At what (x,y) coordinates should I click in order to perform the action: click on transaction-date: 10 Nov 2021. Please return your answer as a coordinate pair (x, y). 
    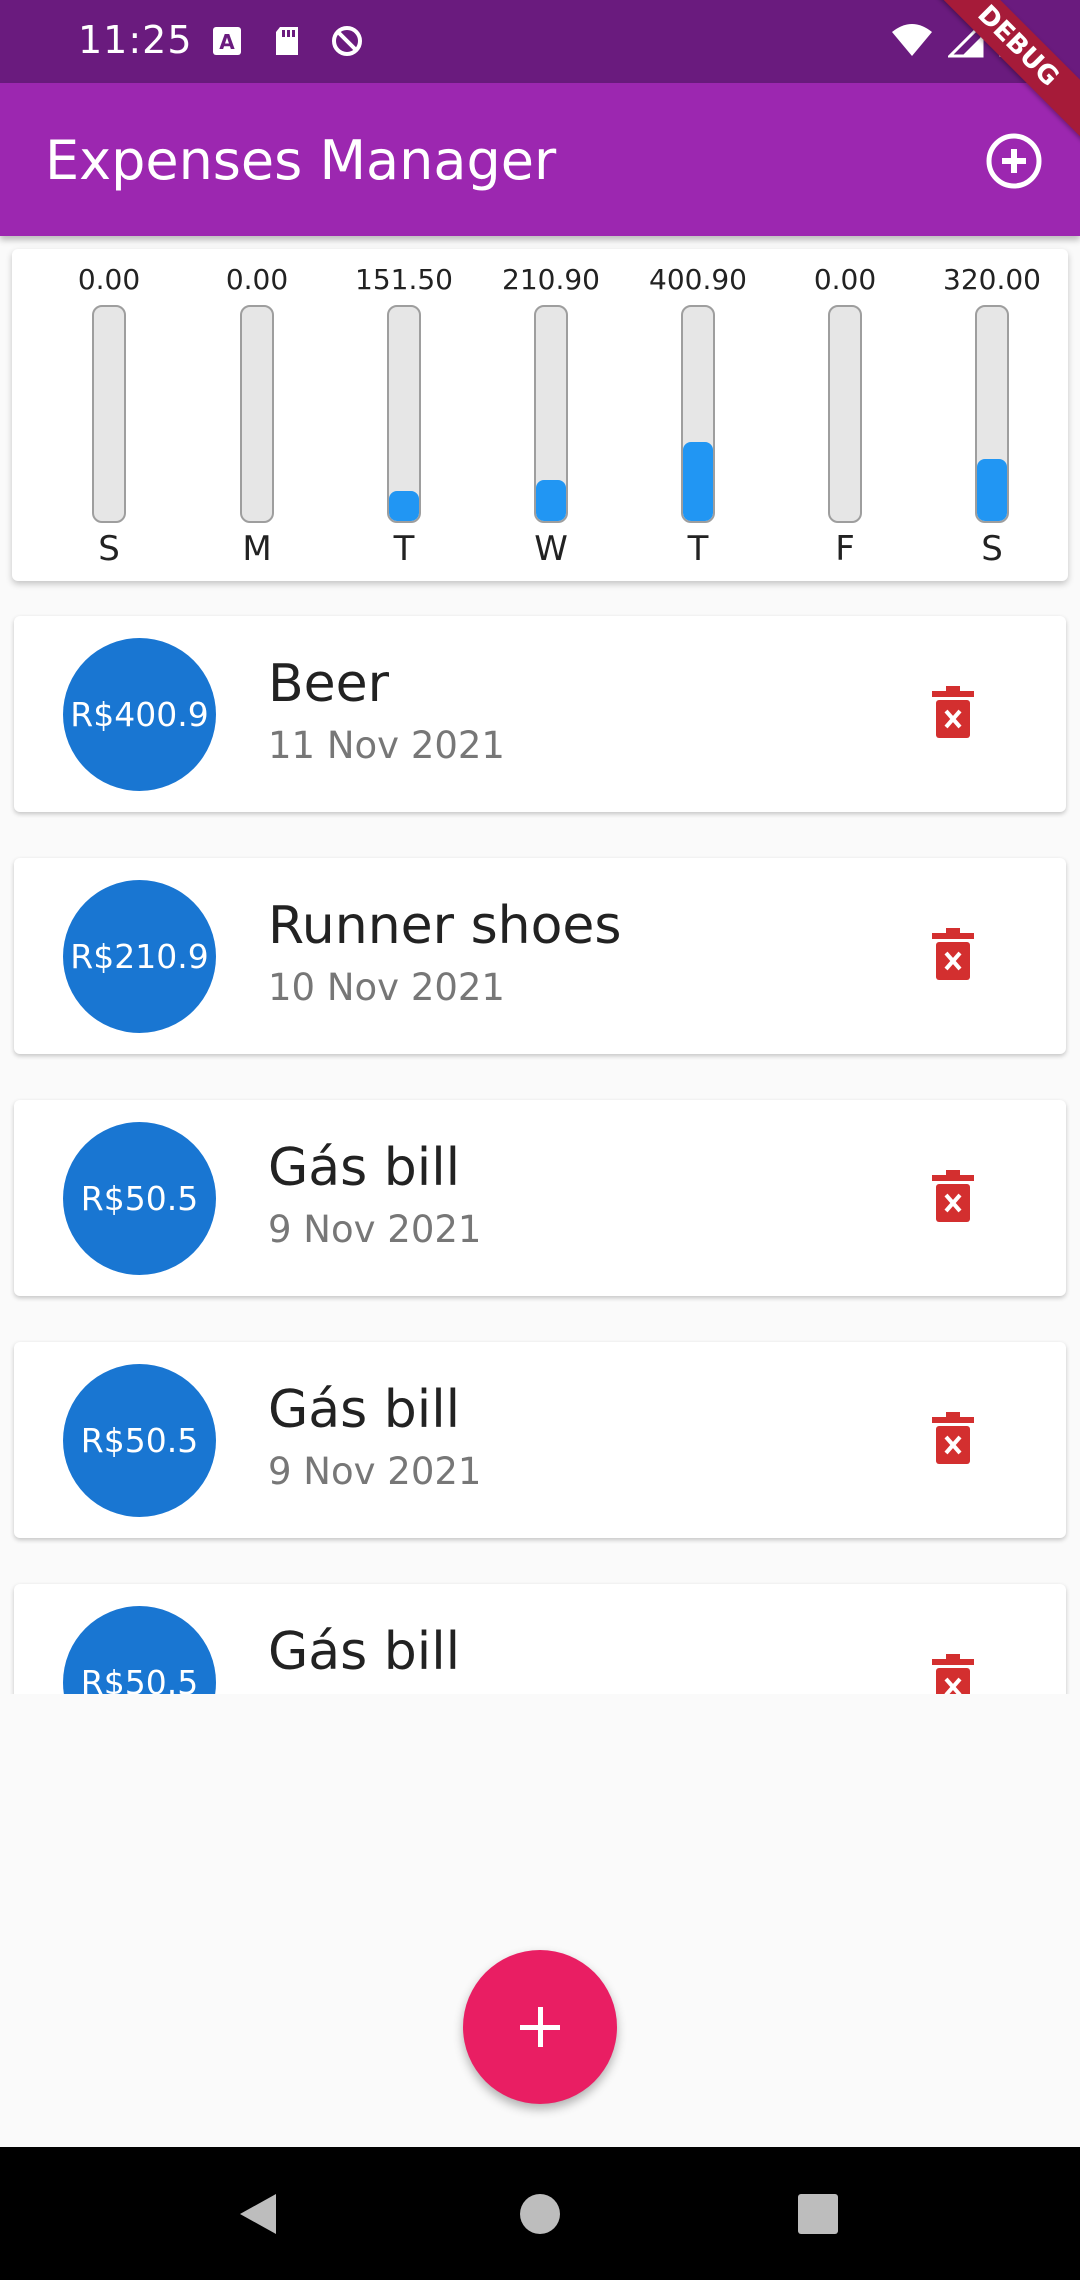
    Looking at the image, I should click on (386, 987).